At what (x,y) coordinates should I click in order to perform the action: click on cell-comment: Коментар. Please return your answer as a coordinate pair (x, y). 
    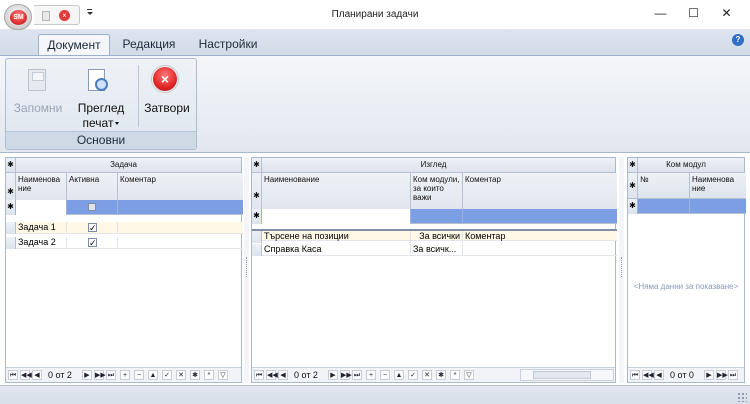
    Looking at the image, I should click on (540, 237).